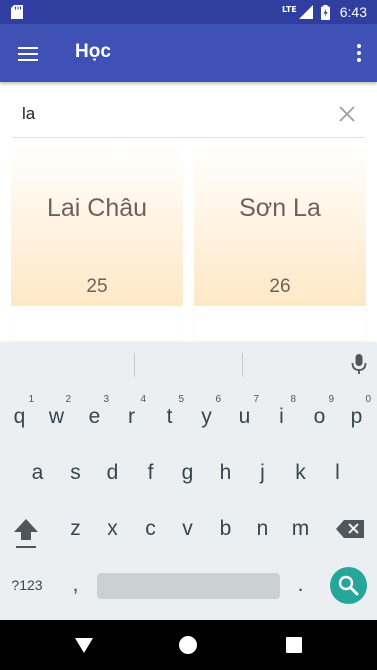 Image resolution: width=377 pixels, height=670 pixels. I want to click on key-label: s, so click(75, 472).